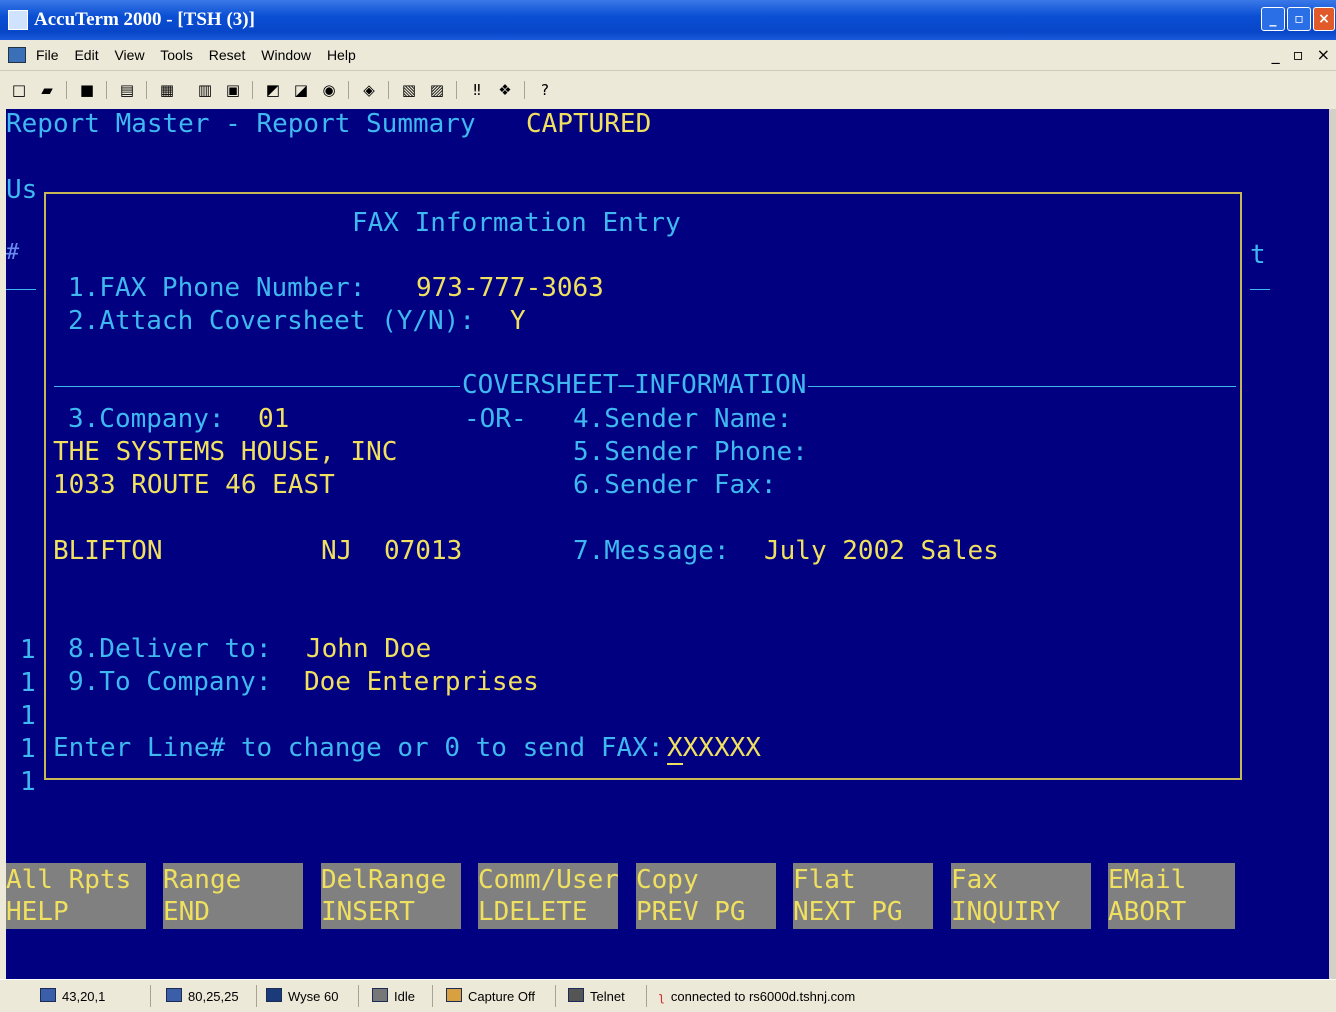  I want to click on paste-icon: ▣, so click(233, 90).